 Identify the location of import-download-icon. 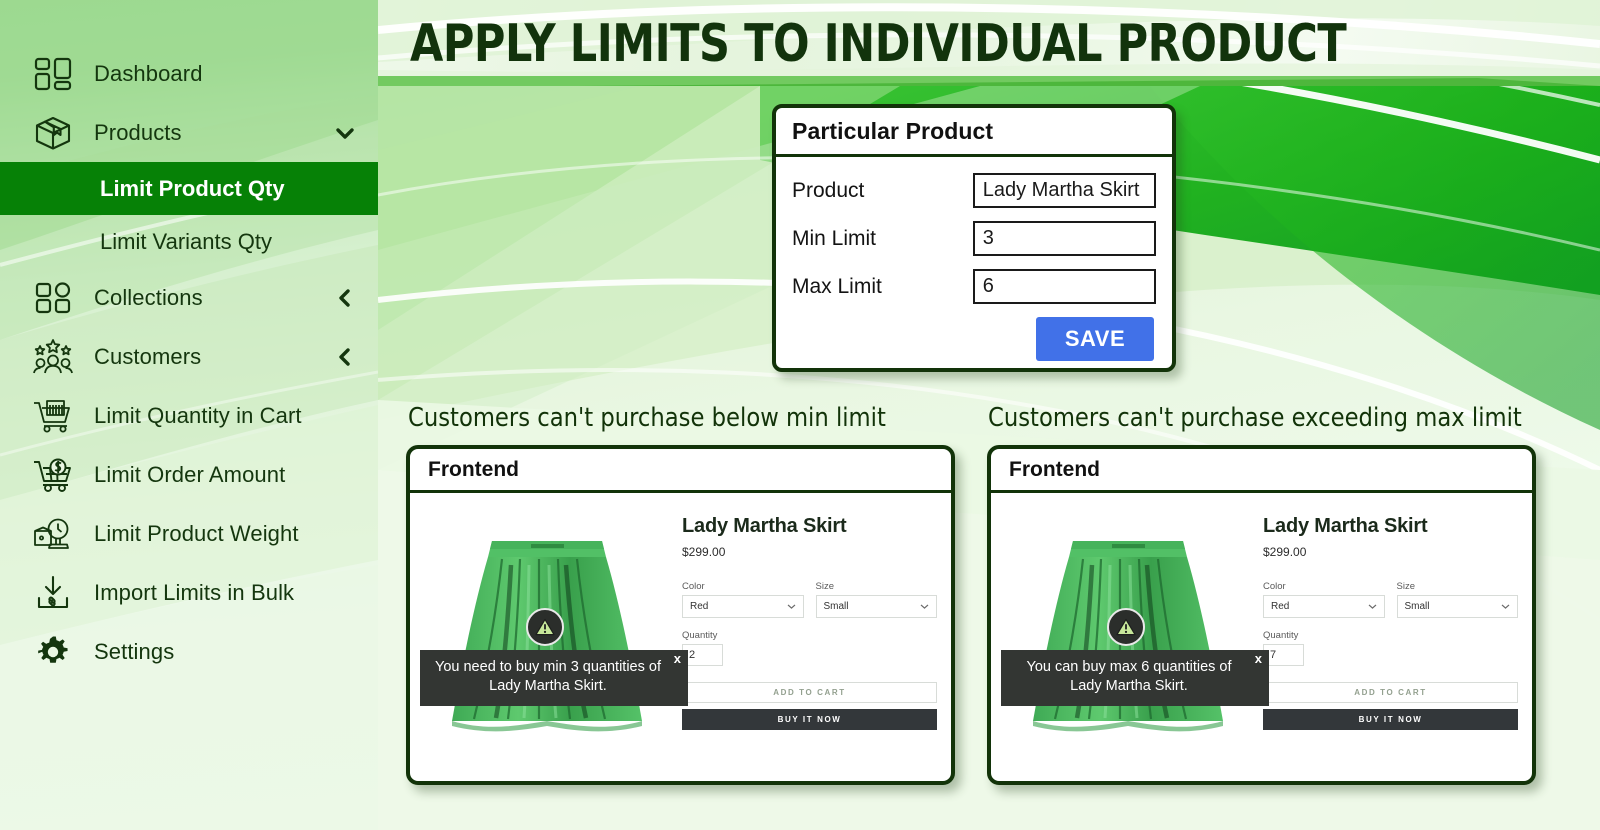
(53, 593).